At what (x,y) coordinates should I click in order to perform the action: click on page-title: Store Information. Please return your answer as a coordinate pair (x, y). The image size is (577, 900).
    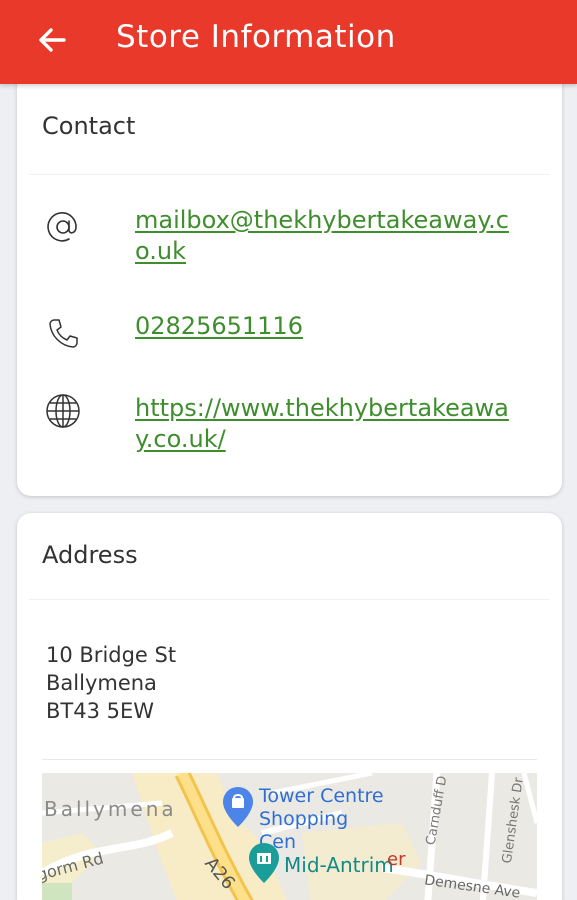
    Looking at the image, I should click on (256, 37).